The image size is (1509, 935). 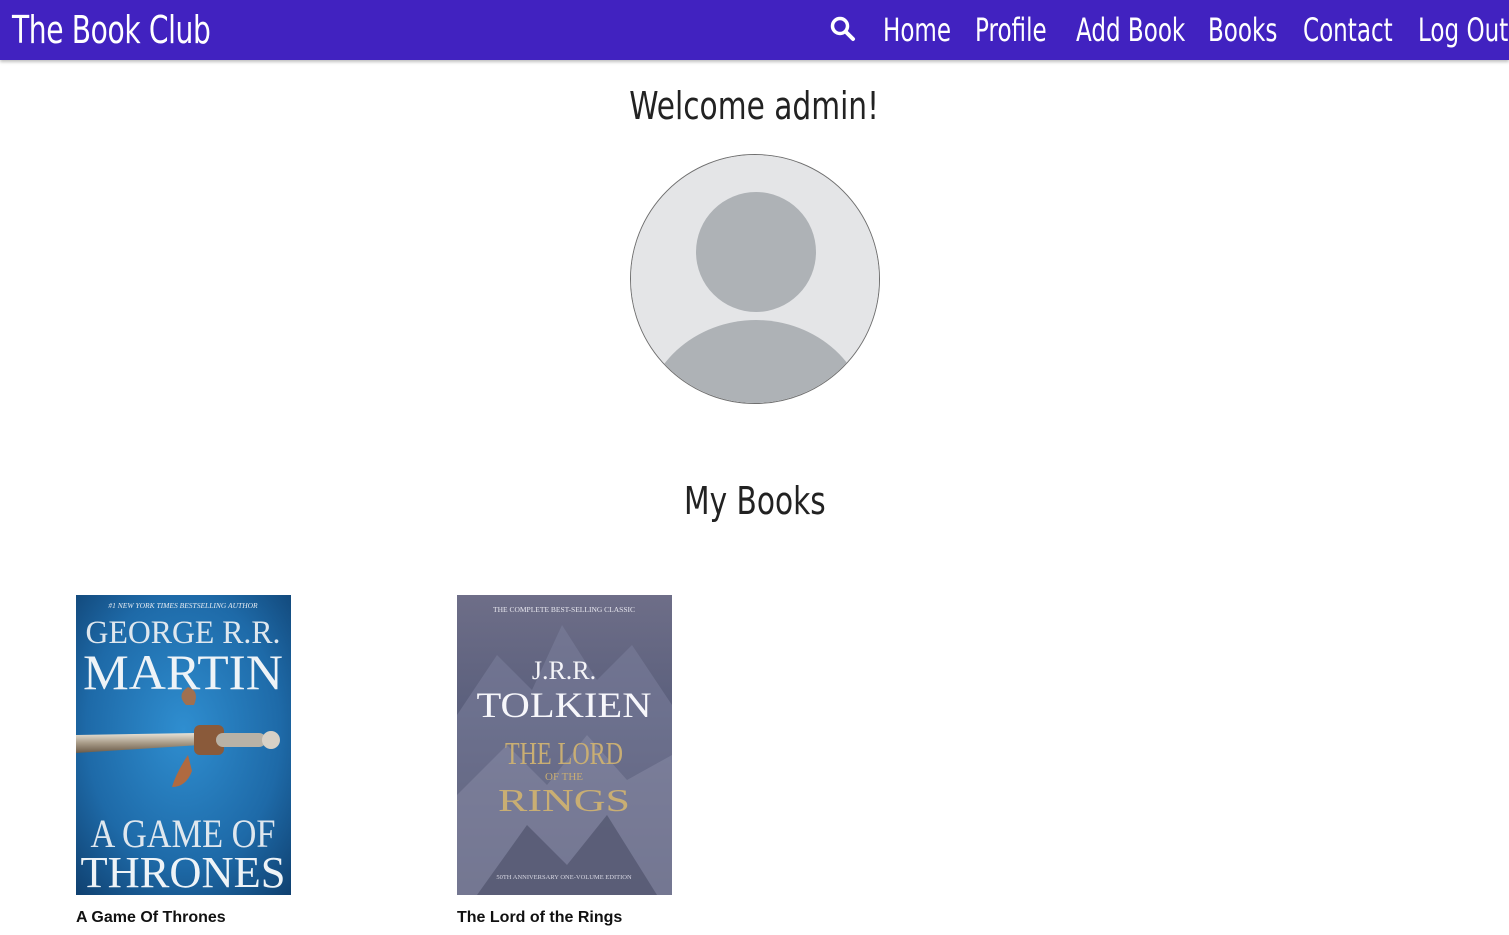 What do you see at coordinates (183, 871) in the screenshot?
I see `cover-title-bottom: THRONES` at bounding box center [183, 871].